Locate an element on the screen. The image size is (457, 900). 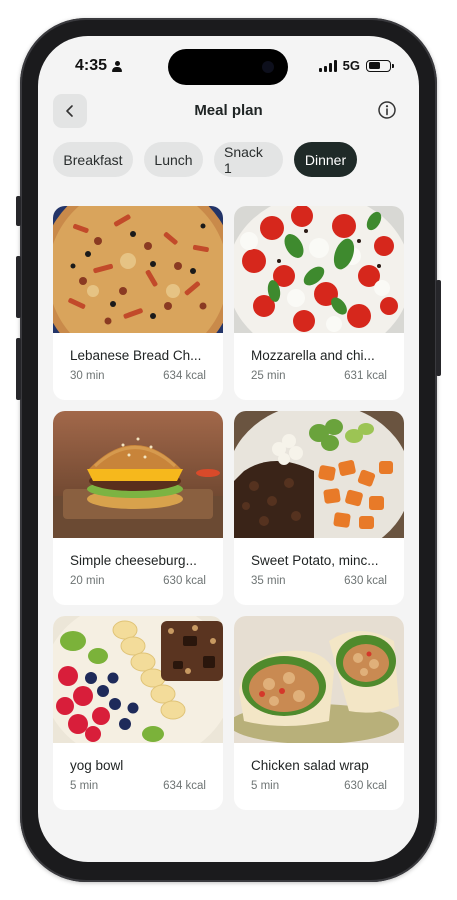
meal-kcal: 631 kcal is located at coordinates (365, 376).